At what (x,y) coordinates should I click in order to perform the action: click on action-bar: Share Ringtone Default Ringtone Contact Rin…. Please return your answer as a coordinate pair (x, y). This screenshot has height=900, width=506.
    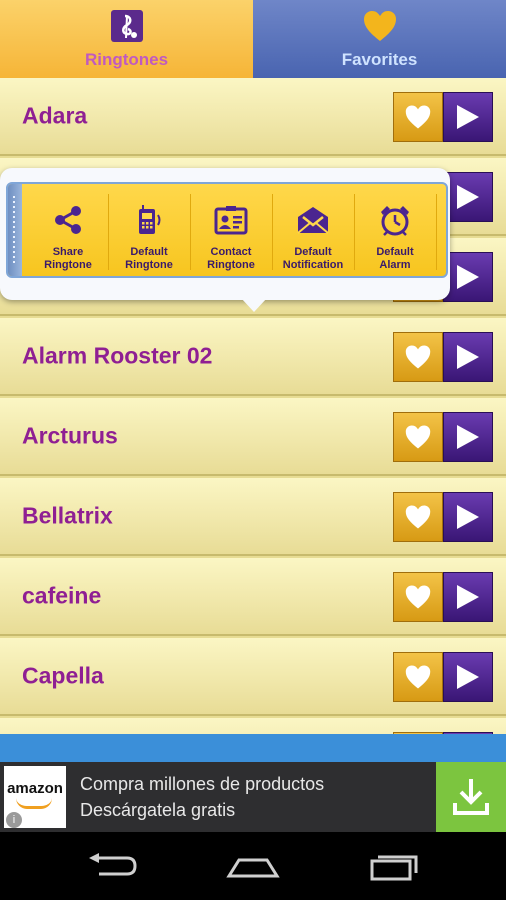
    Looking at the image, I should click on (227, 230).